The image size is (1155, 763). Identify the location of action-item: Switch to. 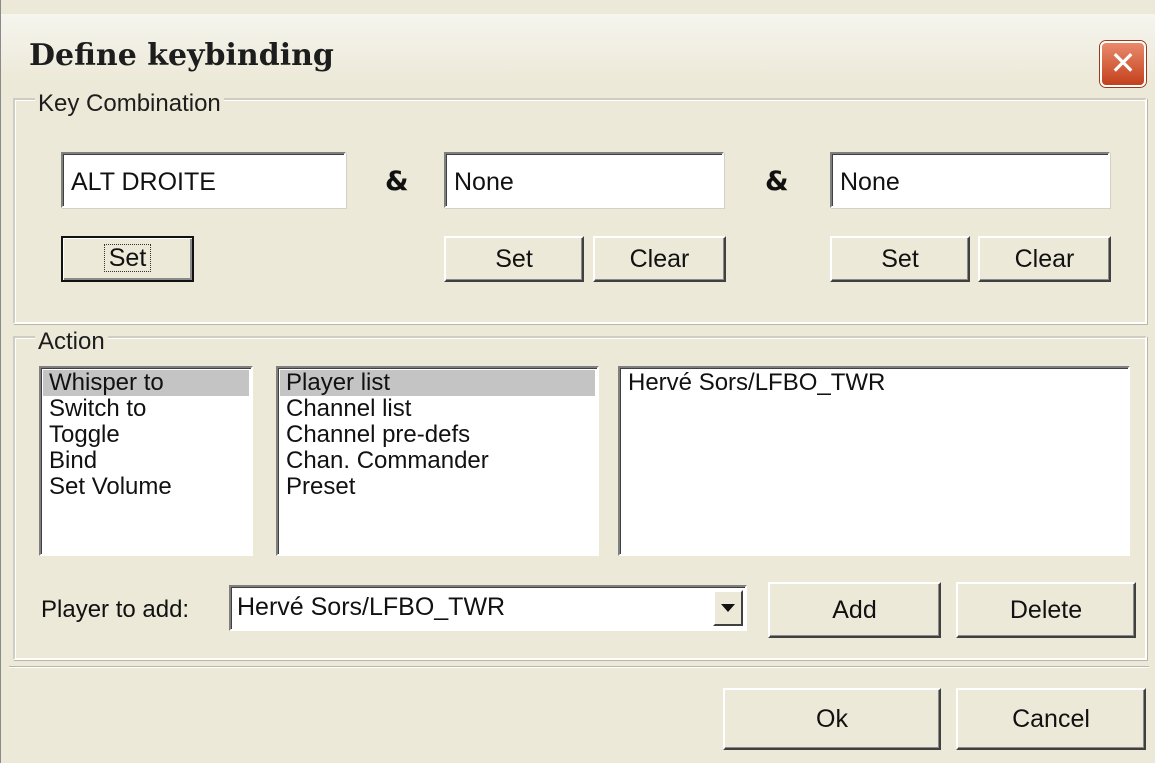
(146, 409).